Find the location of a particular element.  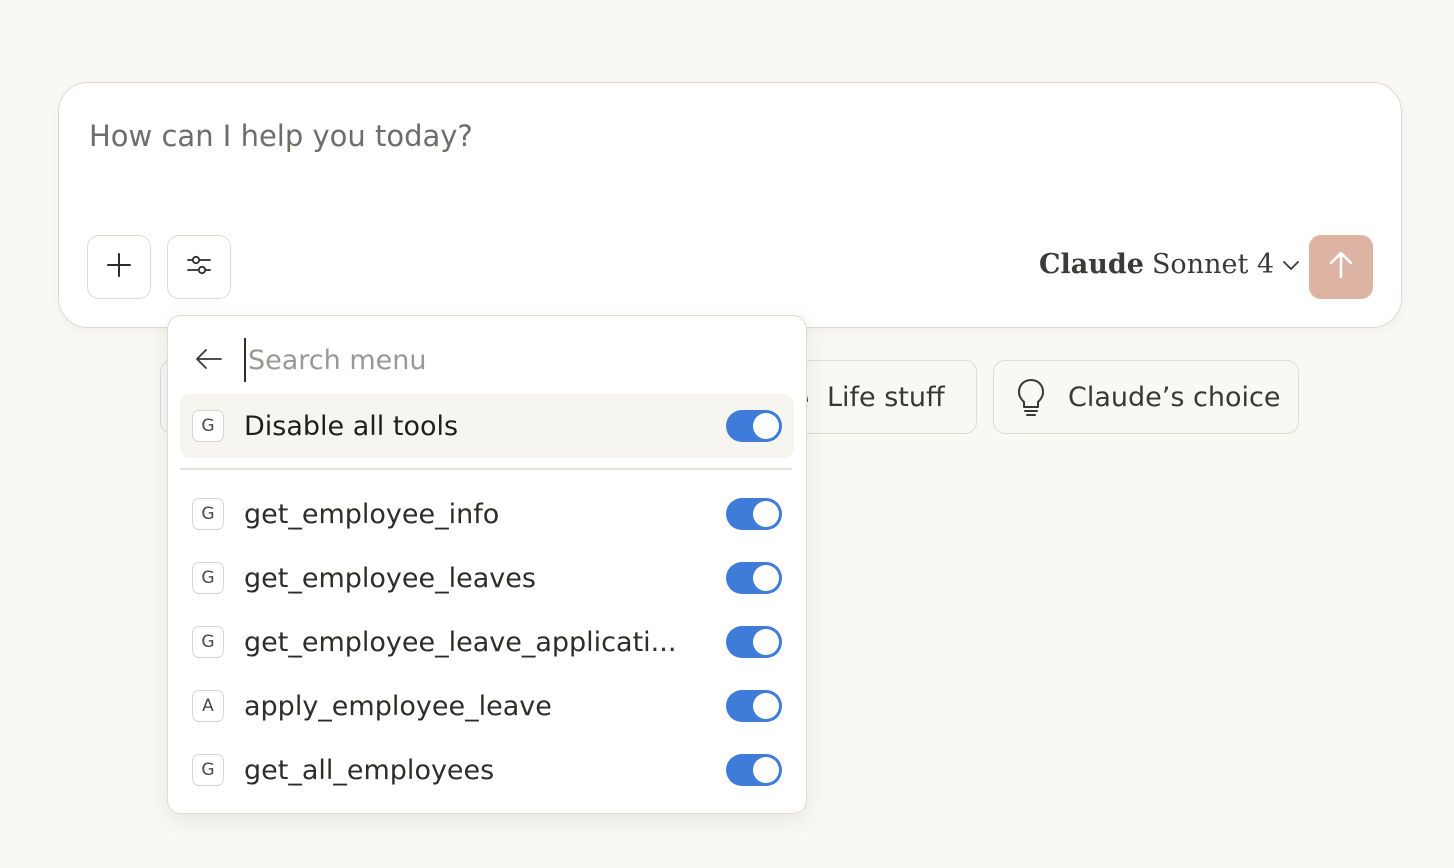

tool-row-apply-employee-leave: A apply_employee_leave is located at coordinates (487, 706).